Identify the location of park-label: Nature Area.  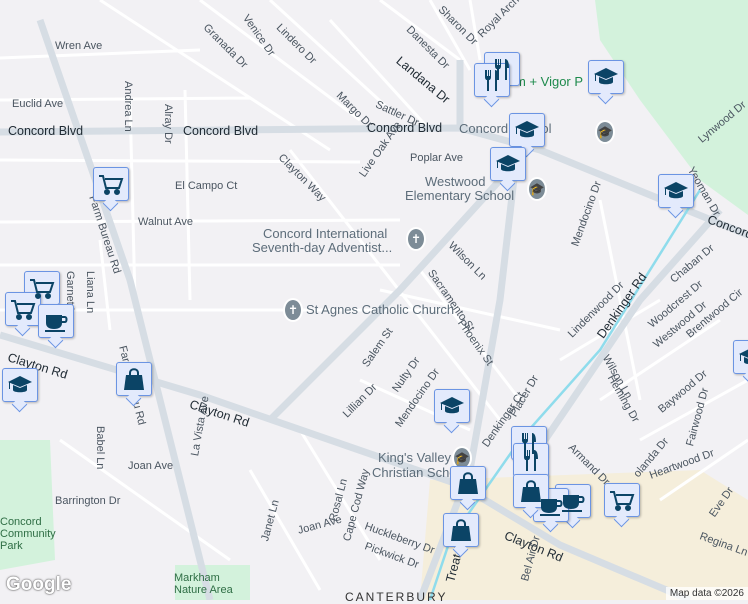
(203, 590).